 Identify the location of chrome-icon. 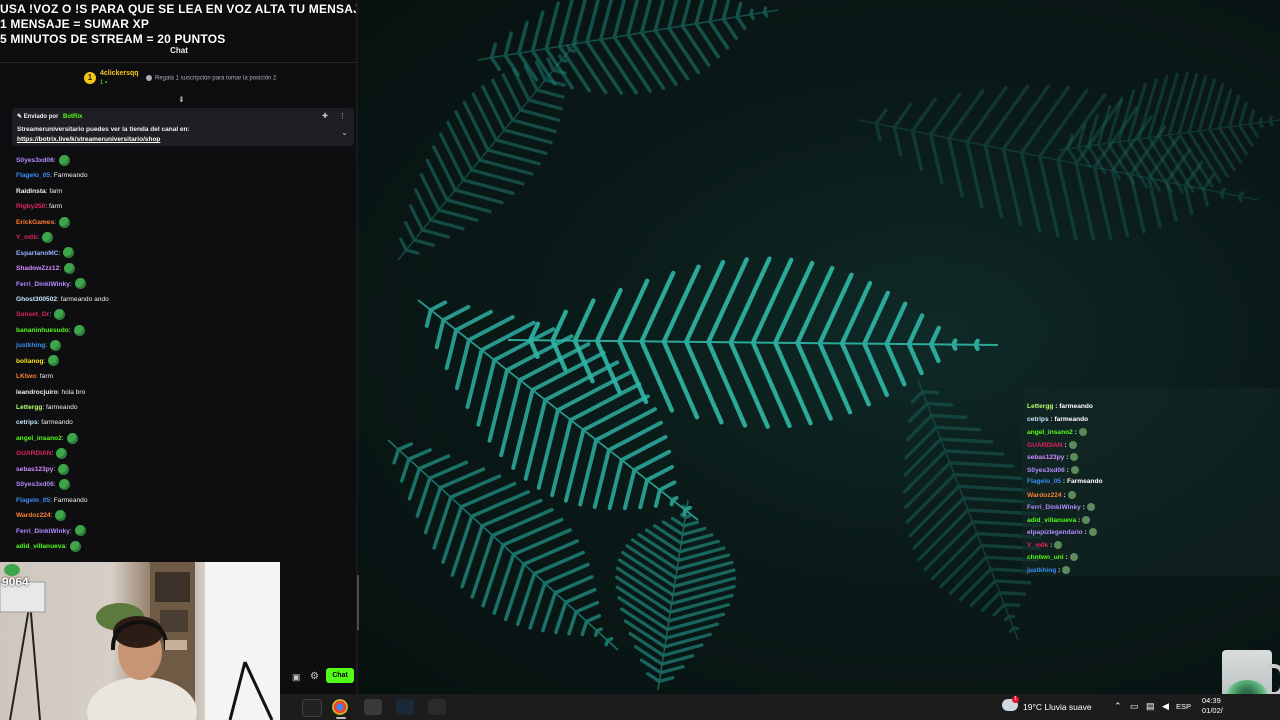
(340, 707).